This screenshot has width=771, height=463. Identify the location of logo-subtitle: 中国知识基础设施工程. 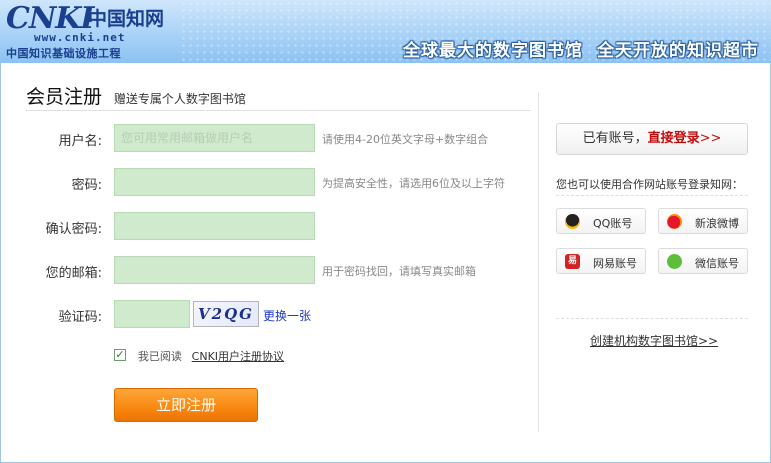
(63, 53).